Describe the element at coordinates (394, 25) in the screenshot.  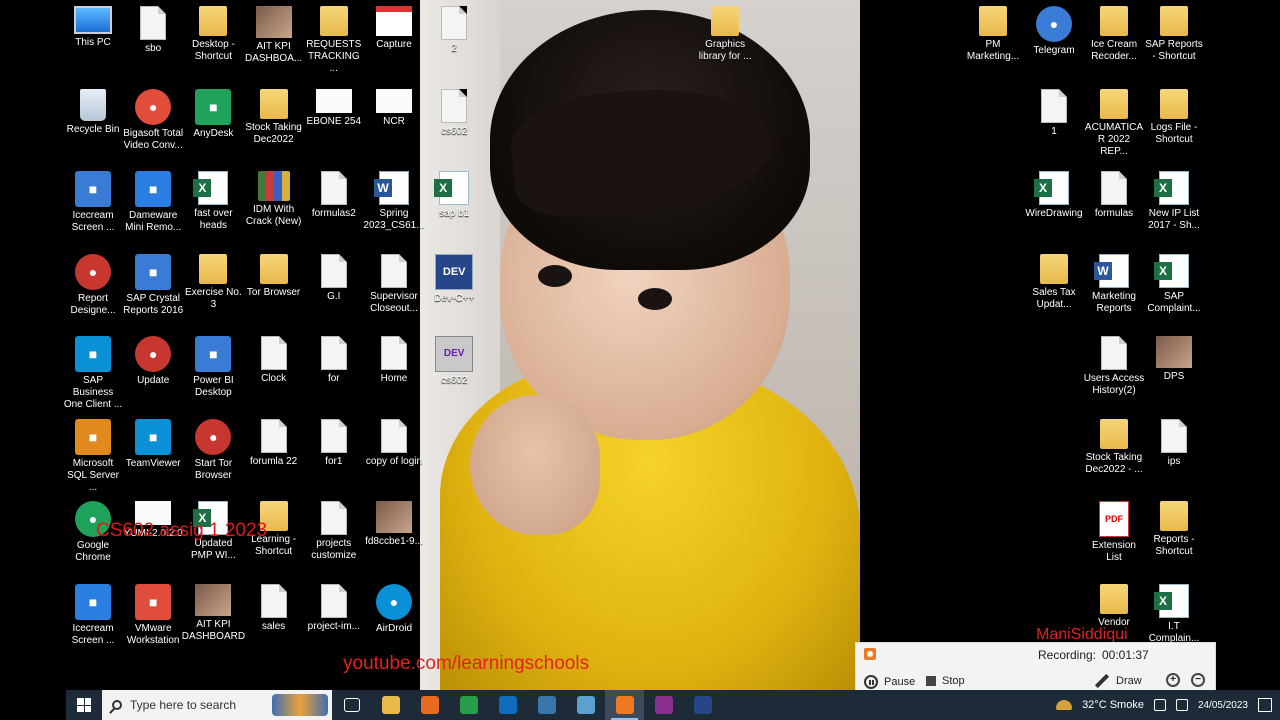
I see `desktop-icon: Capture` at that location.